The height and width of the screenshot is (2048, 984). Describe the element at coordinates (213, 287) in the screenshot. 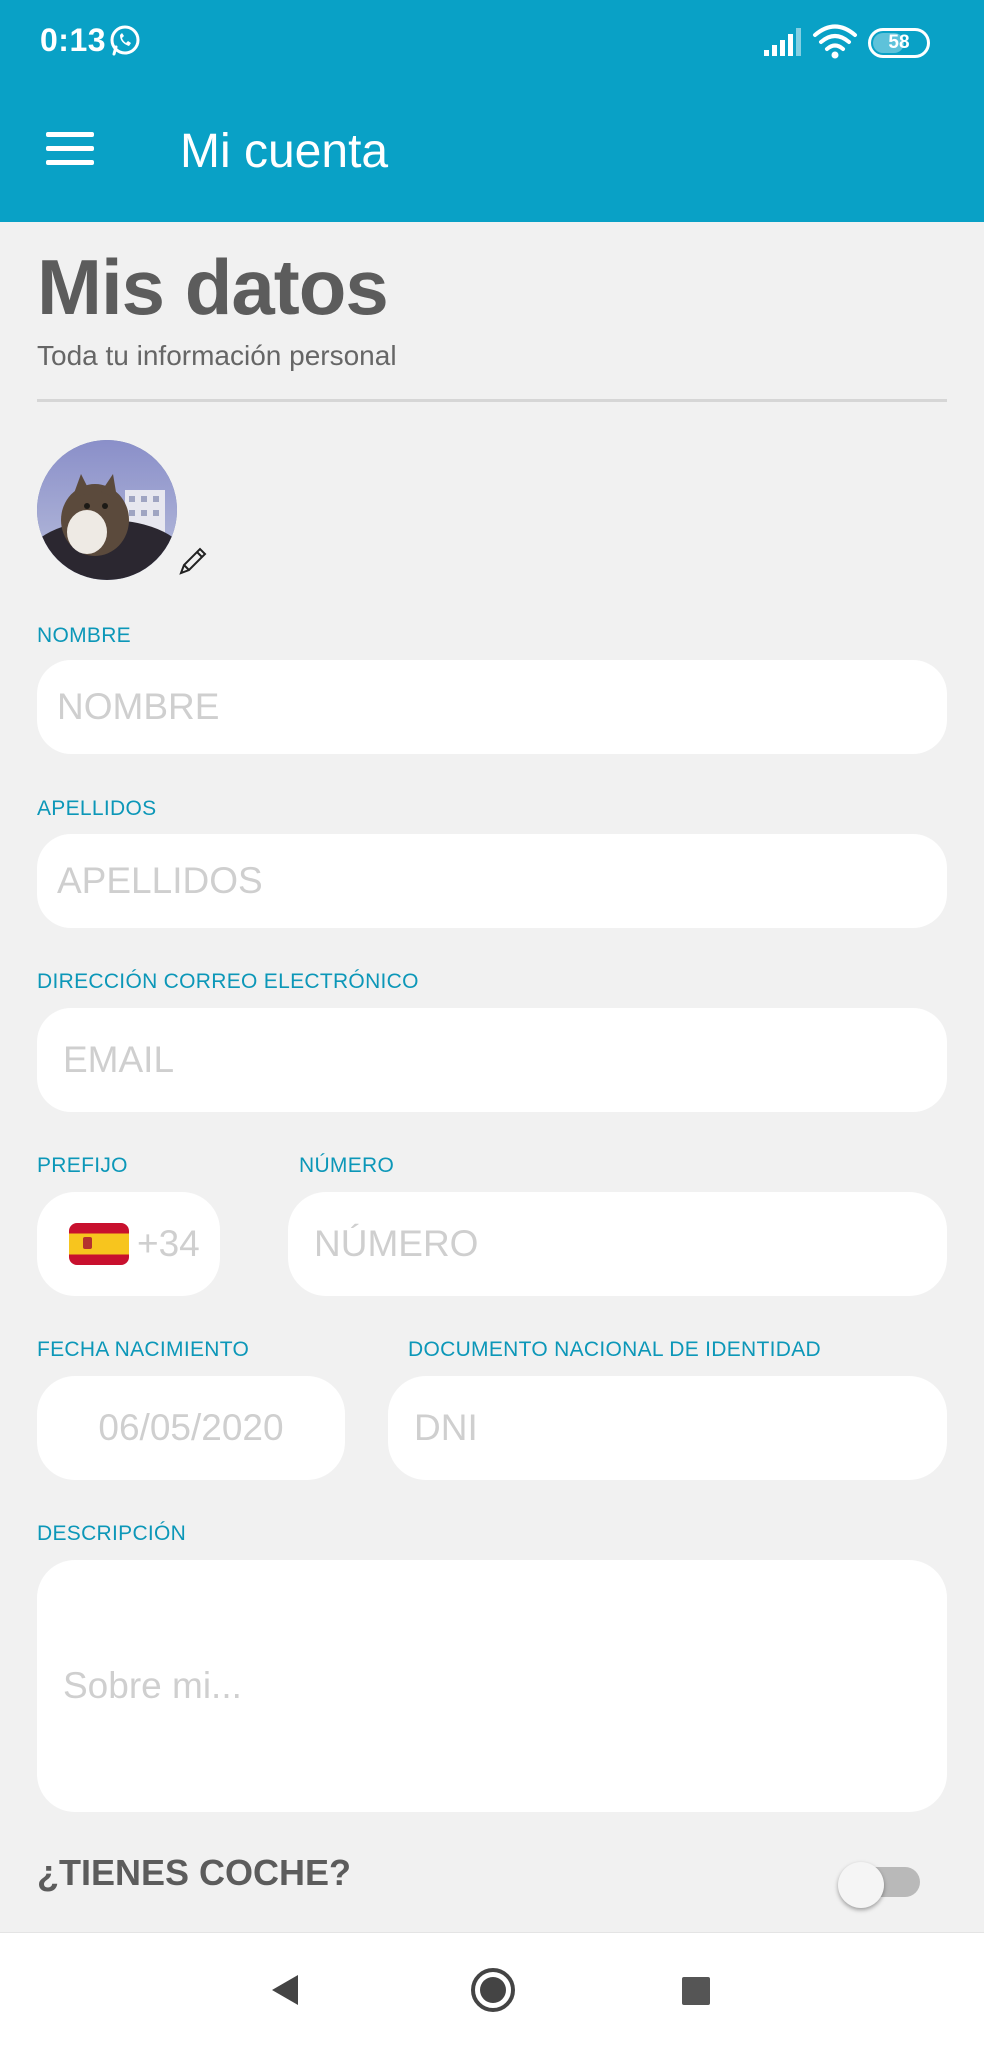

I see `page-title: Mis datos` at that location.